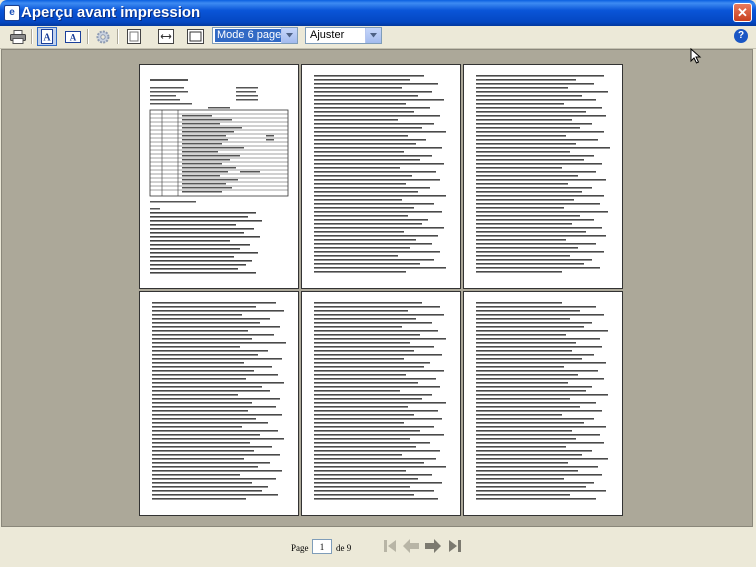 The image size is (756, 567). Describe the element at coordinates (322, 546) in the screenshot. I see `page-number-input` at that location.